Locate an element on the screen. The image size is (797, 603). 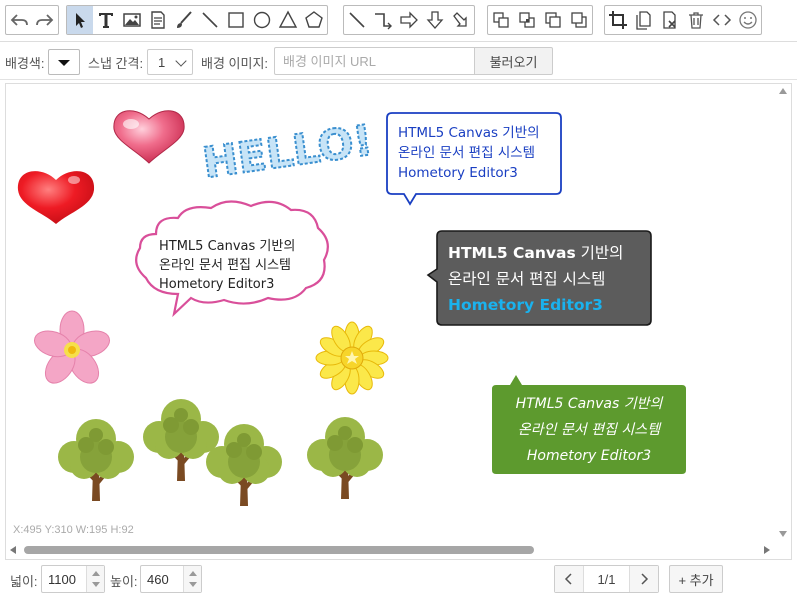
arrow-down-icon is located at coordinates (435, 20).